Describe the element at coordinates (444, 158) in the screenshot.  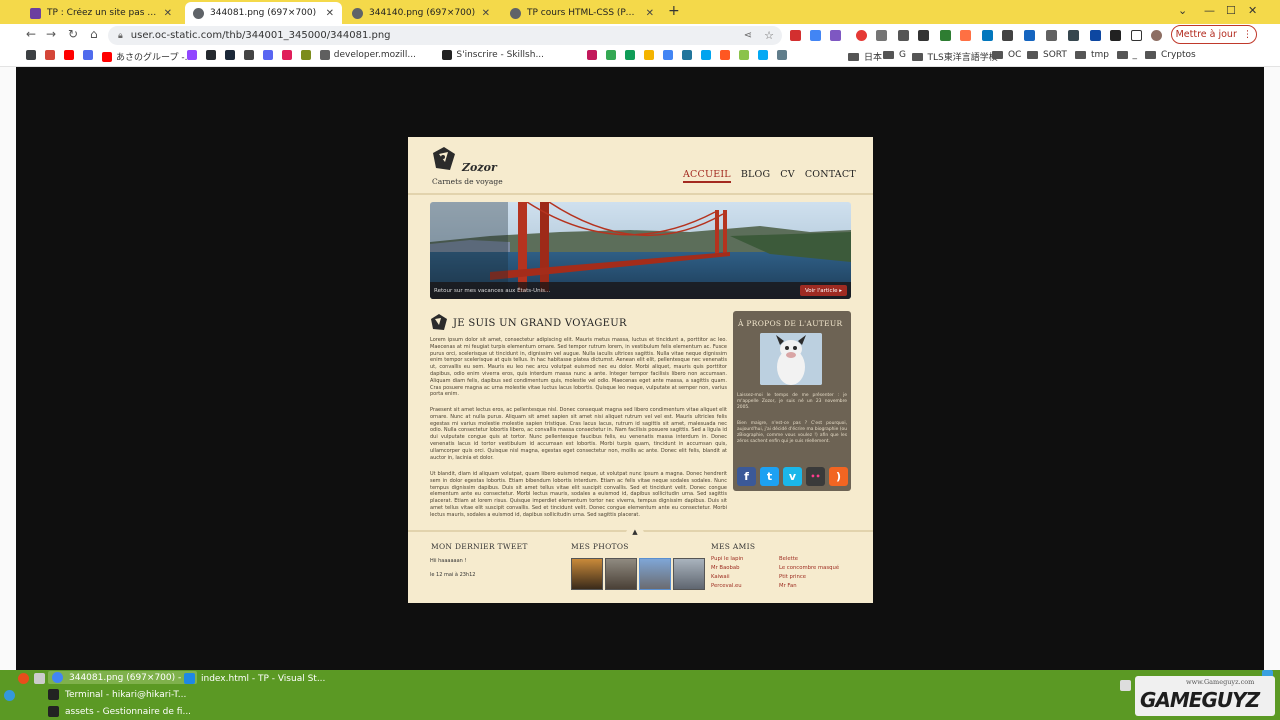
I see `zozor-logo-icon` at that location.